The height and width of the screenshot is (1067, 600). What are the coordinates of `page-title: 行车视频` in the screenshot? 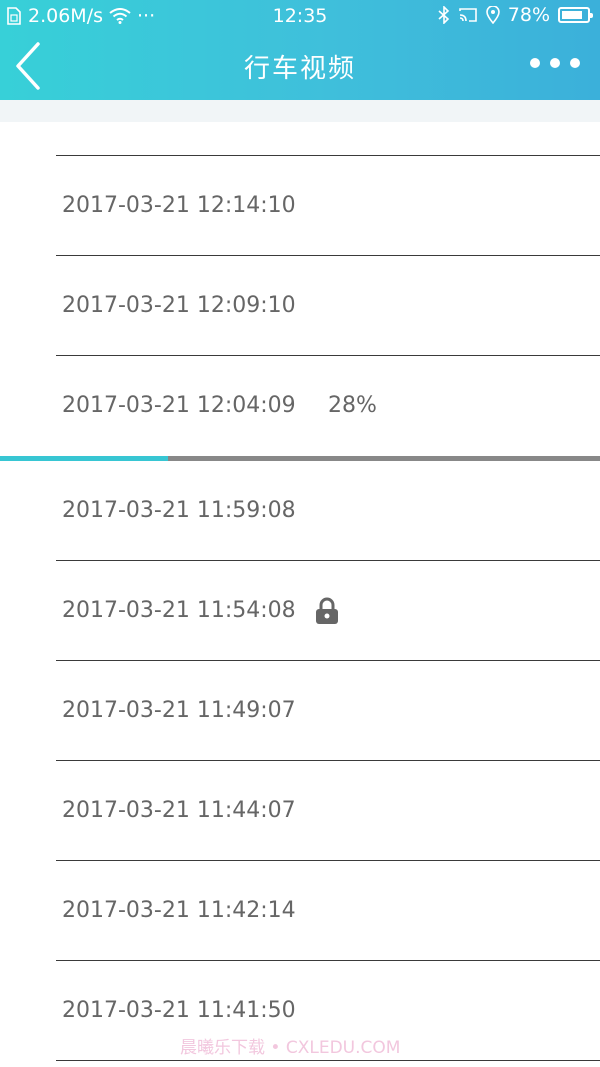 It's located at (299, 69).